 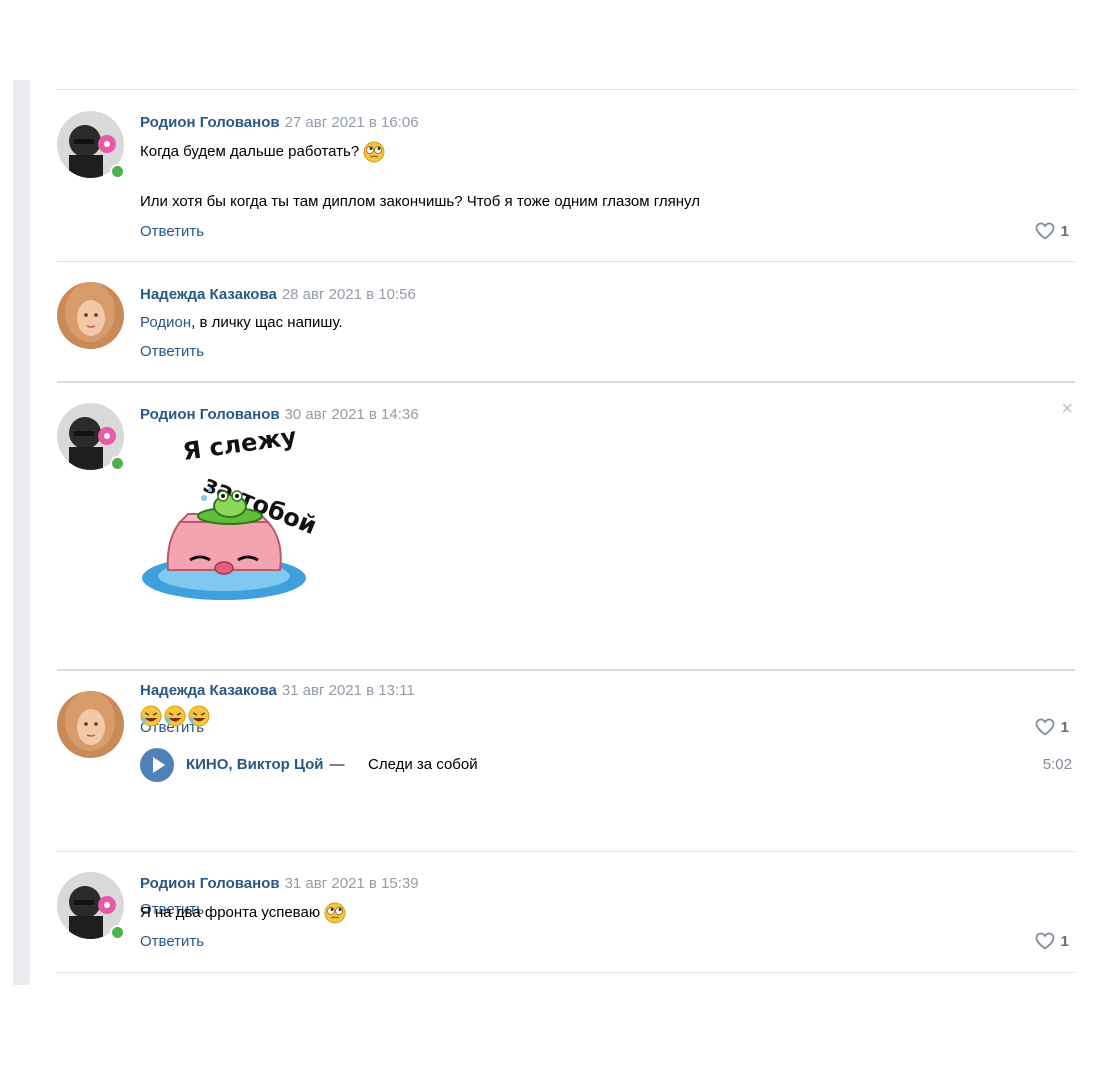 What do you see at coordinates (349, 294) in the screenshot?
I see `comment-date: 28 авг 2021 в 10:56` at bounding box center [349, 294].